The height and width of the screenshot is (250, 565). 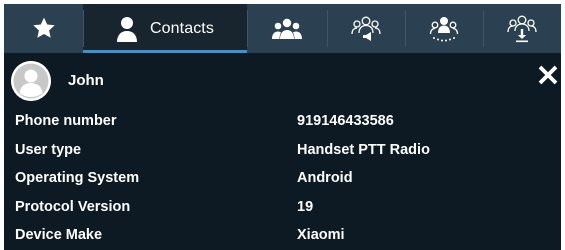 I want to click on person-icon, so click(x=127, y=29).